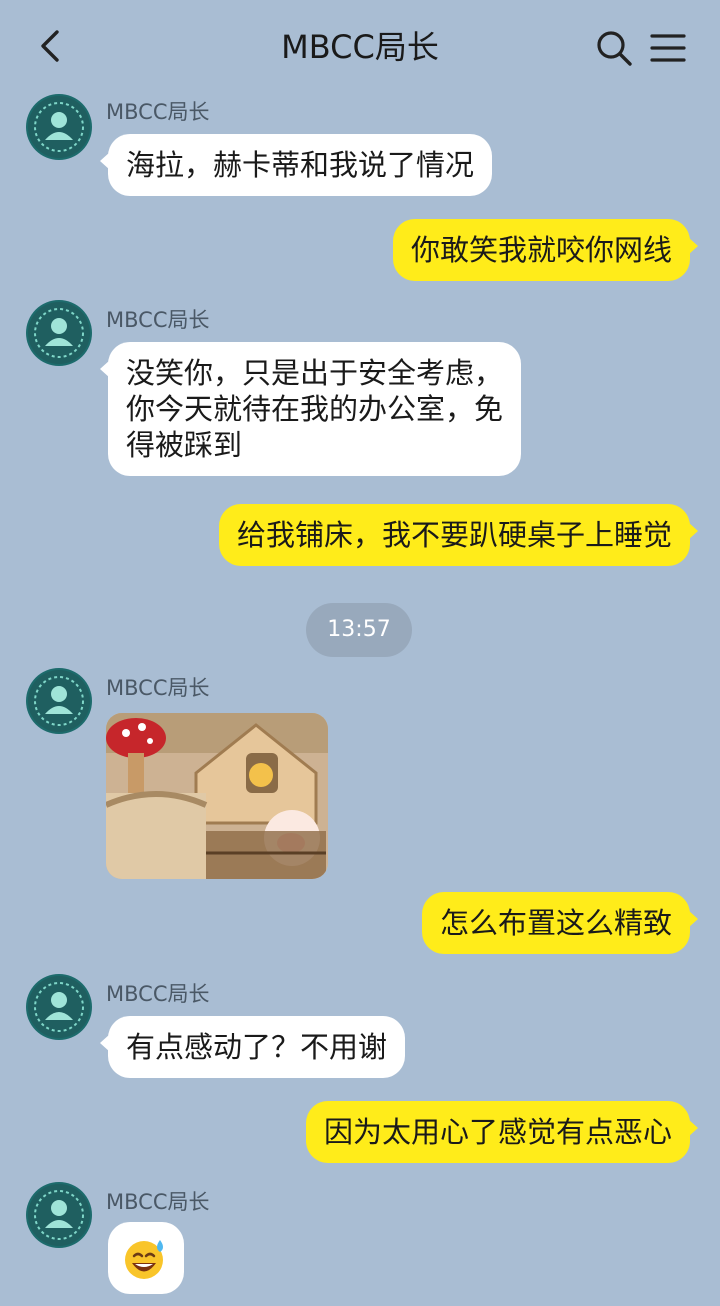 The height and width of the screenshot is (1306, 720). Describe the element at coordinates (614, 48) in the screenshot. I see `search-icon` at that location.